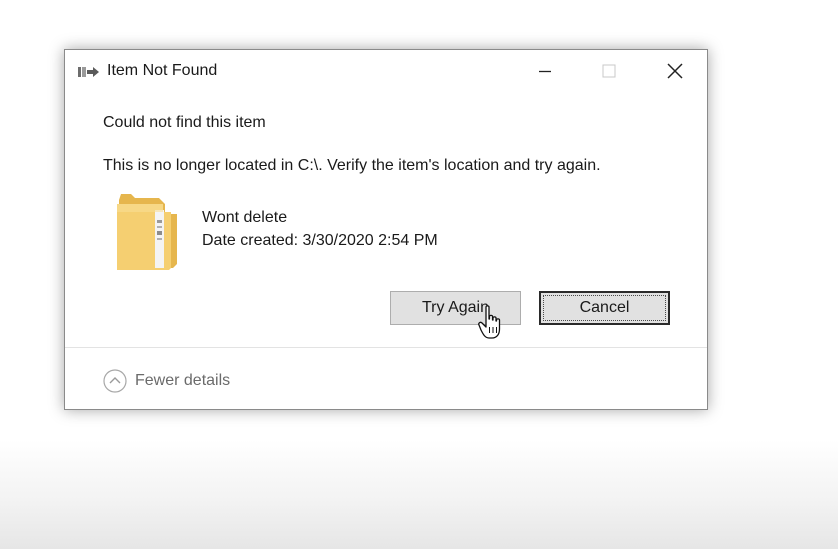 The image size is (838, 549). I want to click on minimize-icon, so click(545, 71).